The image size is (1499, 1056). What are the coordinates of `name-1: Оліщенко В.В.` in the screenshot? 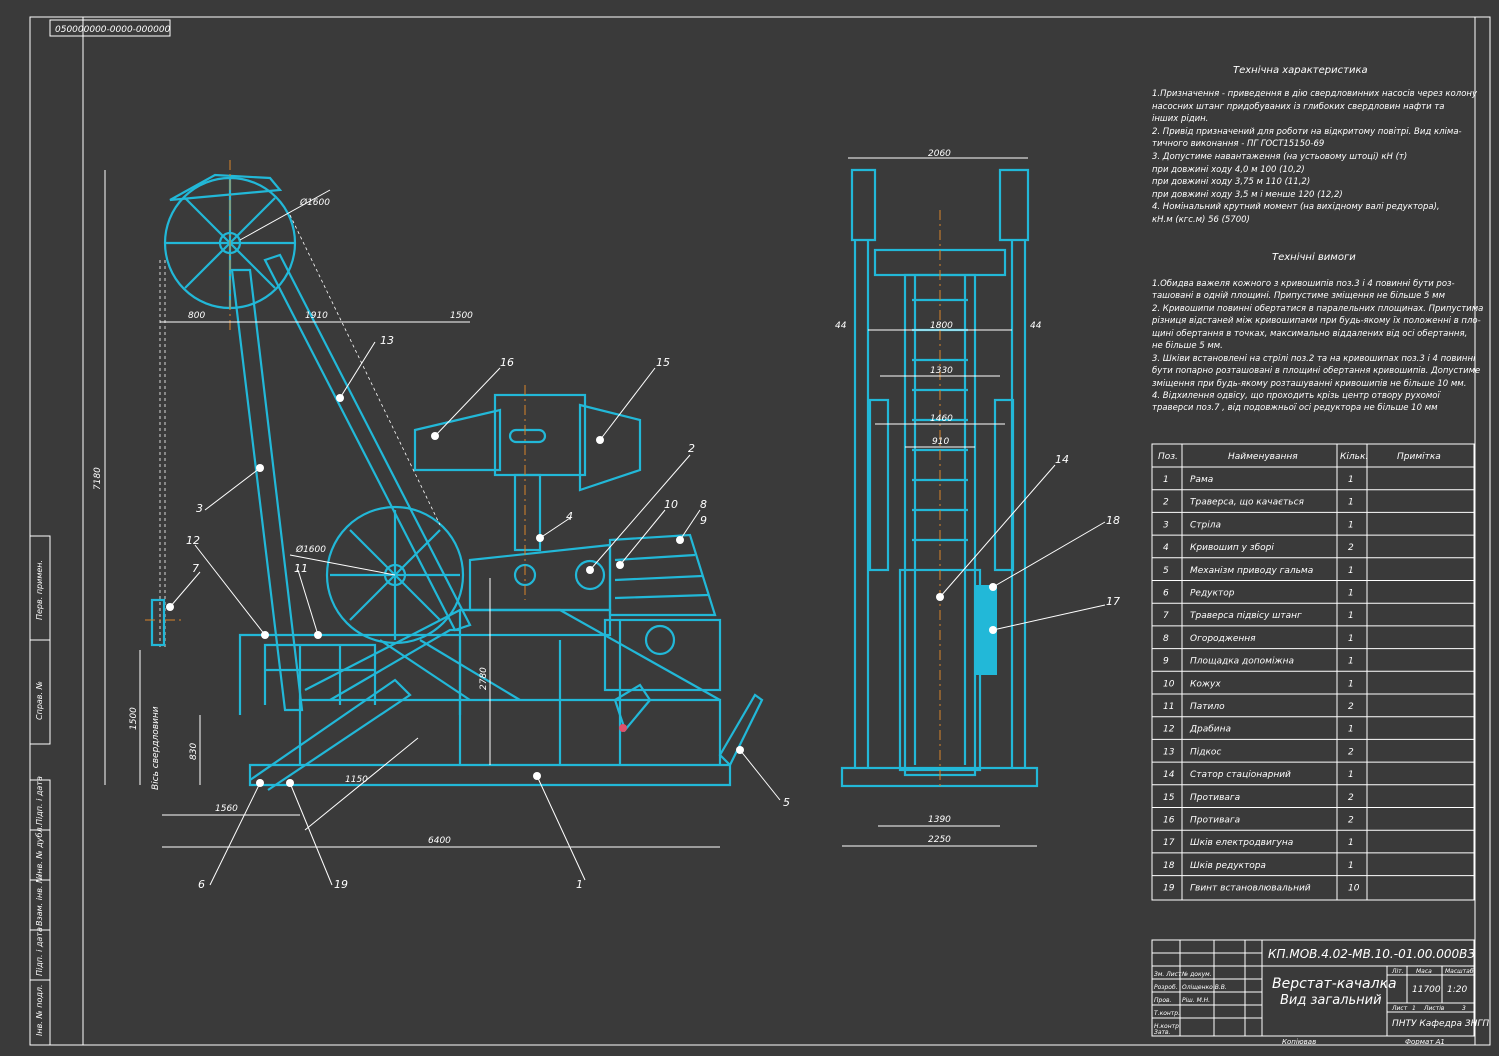 It's located at (1204, 987).